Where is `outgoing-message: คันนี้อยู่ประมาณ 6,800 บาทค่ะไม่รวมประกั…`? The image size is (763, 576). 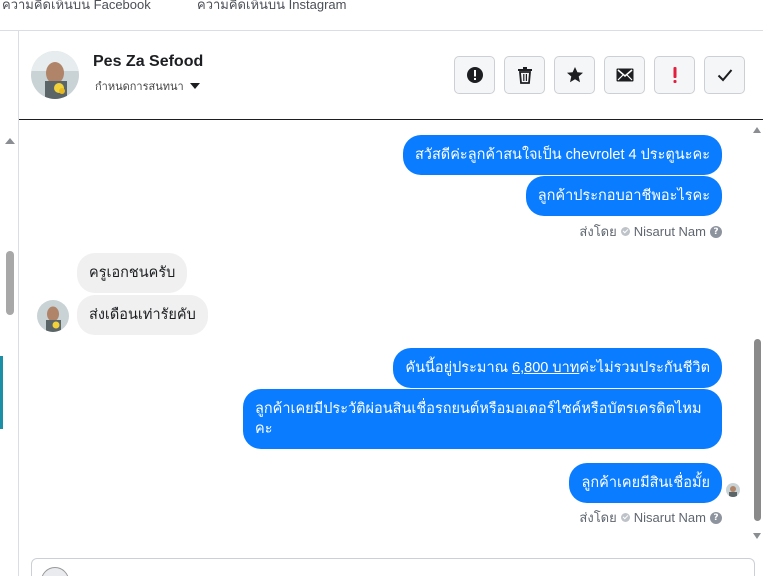 outgoing-message: คันนี้อยู่ประมาณ 6,800 บาทค่ะไม่รวมประกั… is located at coordinates (557, 368).